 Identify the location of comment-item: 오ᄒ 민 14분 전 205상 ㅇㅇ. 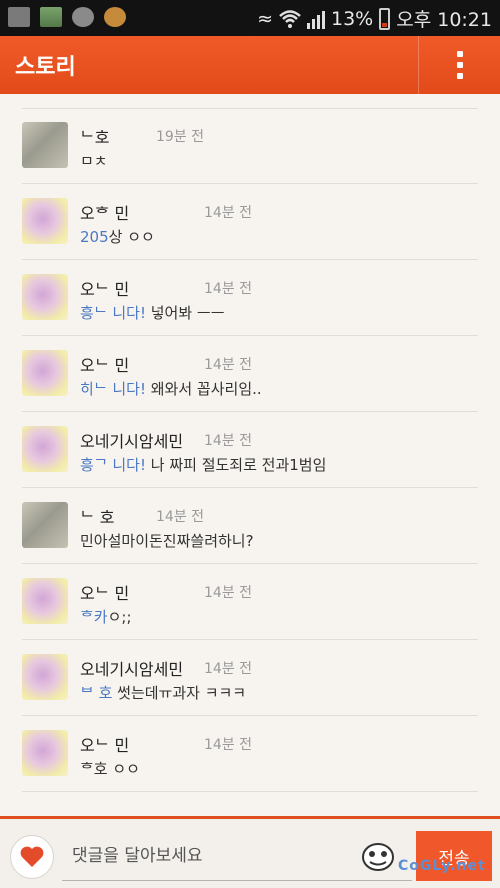
(250, 222).